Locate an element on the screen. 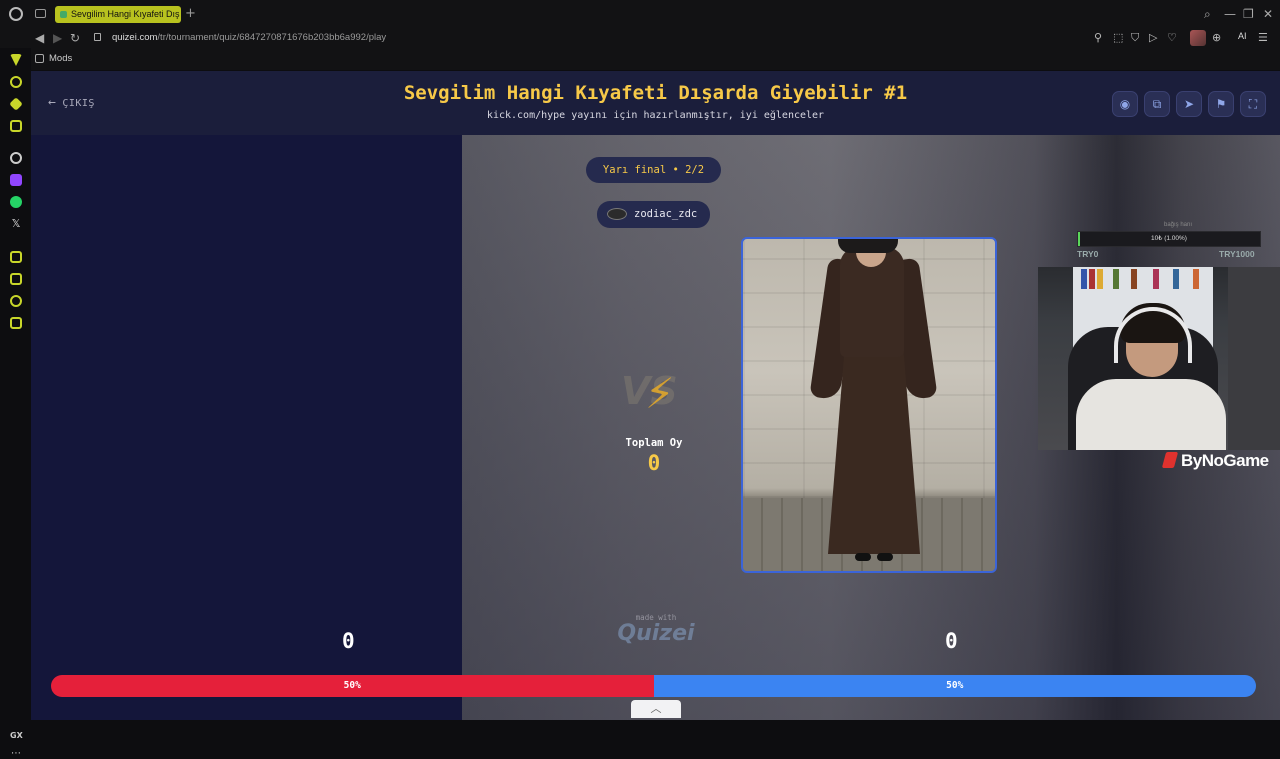  profile-avatar is located at coordinates (1198, 38).